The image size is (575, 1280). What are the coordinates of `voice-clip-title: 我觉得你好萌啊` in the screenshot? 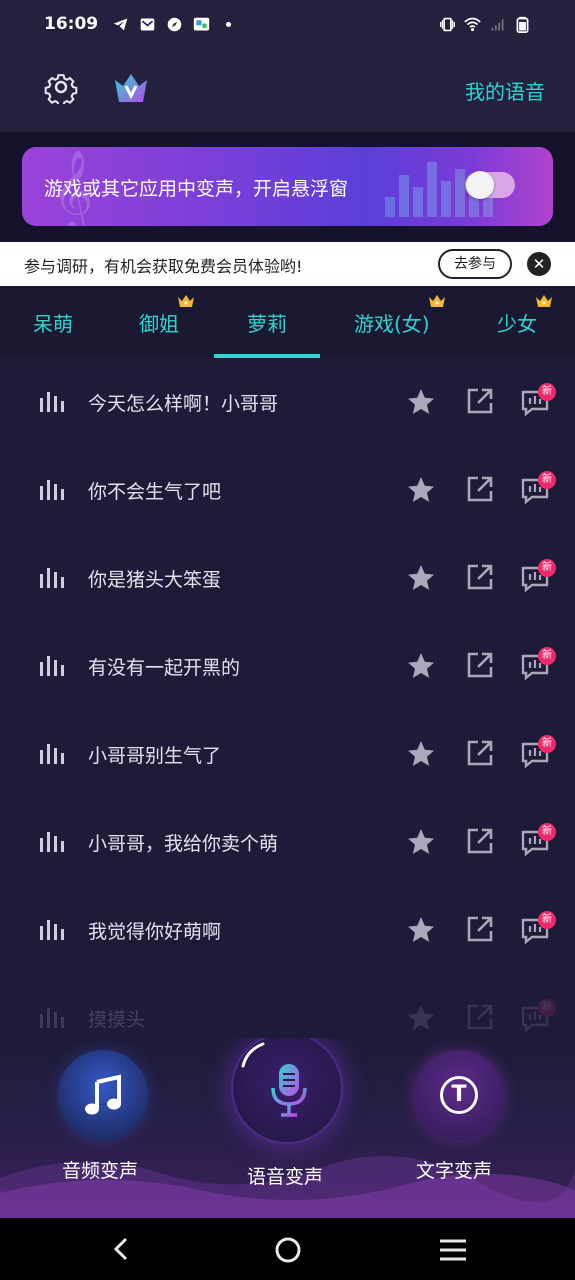 It's located at (155, 932).